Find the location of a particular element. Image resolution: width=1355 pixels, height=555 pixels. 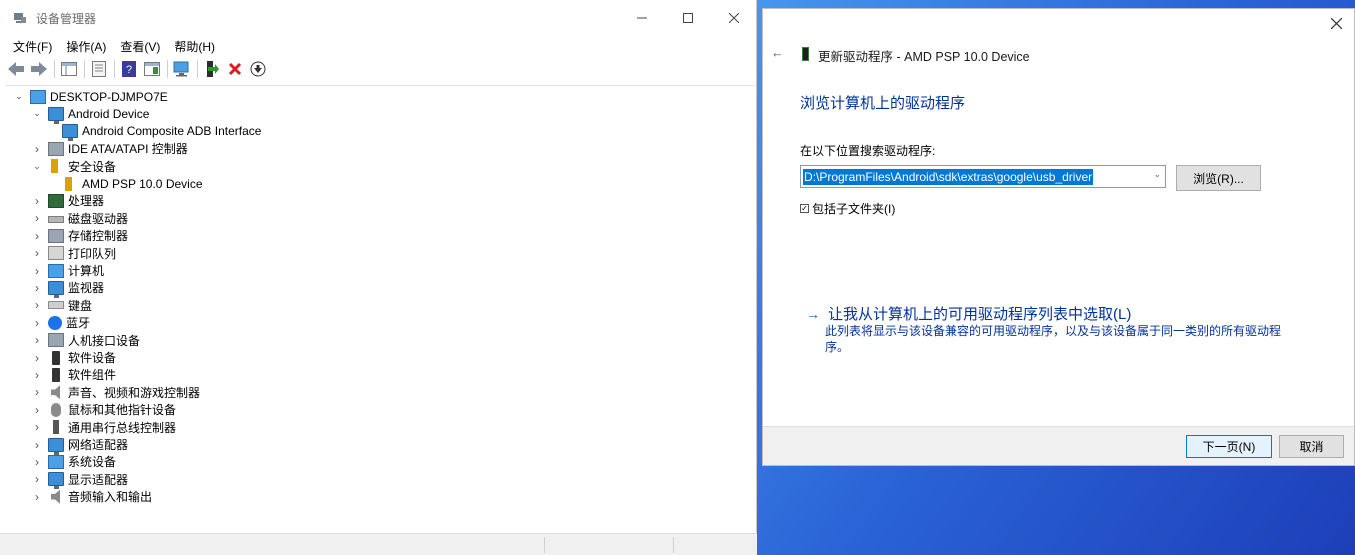

tree-item-label: 声音、视频和游戏控制器 is located at coordinates (134, 392).